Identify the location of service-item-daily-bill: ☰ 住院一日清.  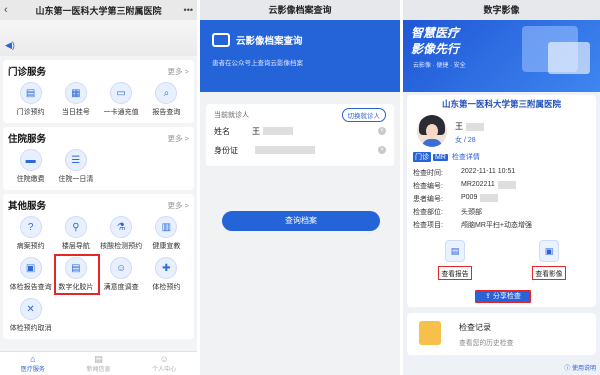
(75, 166).